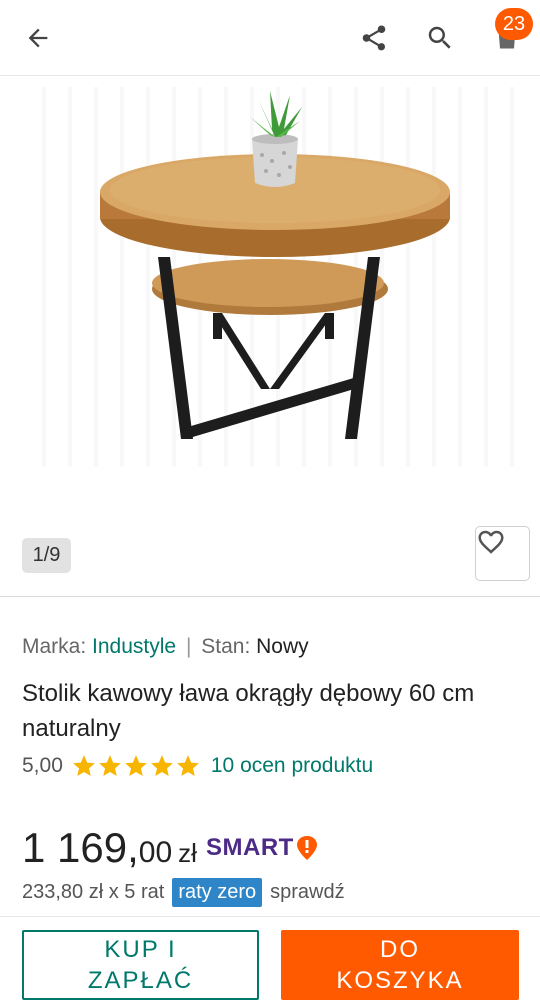 This screenshot has height=1008, width=540. Describe the element at coordinates (400, 949) in the screenshot. I see `add-to-cart-label-line1: DO` at that location.